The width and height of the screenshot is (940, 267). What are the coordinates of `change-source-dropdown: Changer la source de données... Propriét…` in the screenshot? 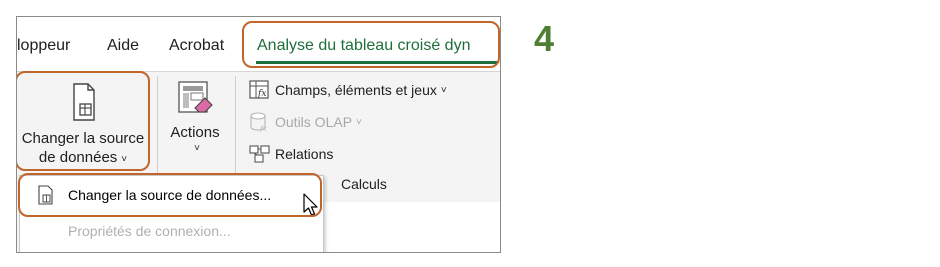 It's located at (171, 213).